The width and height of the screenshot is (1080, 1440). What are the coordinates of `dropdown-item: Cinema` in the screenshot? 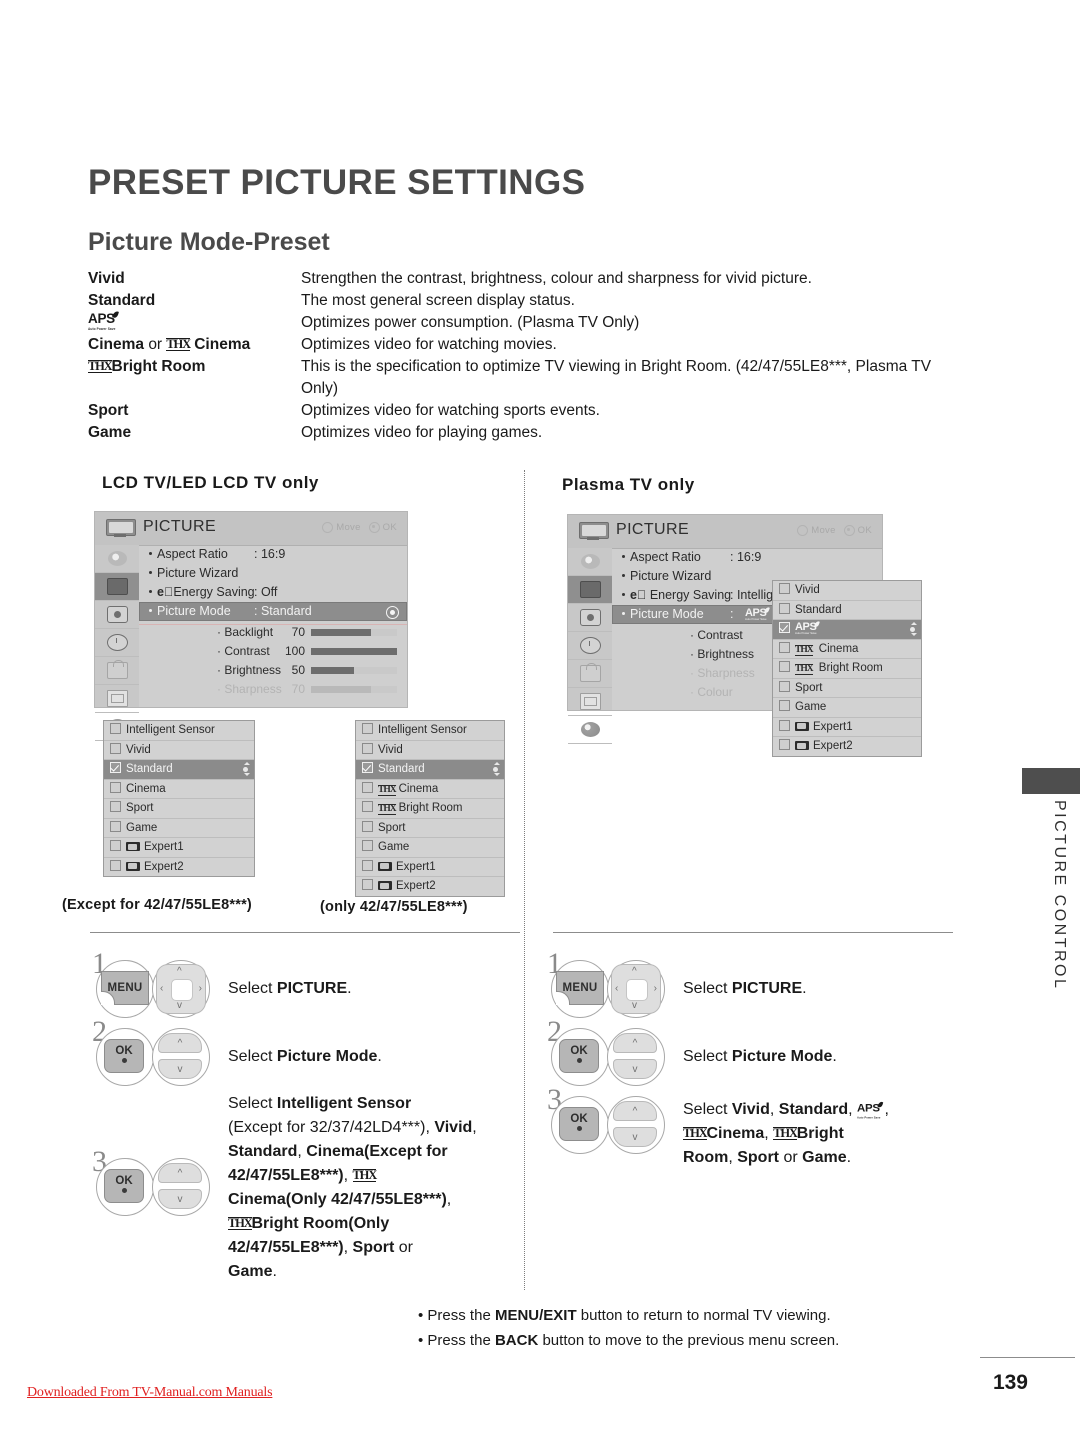 It's located at (179, 789).